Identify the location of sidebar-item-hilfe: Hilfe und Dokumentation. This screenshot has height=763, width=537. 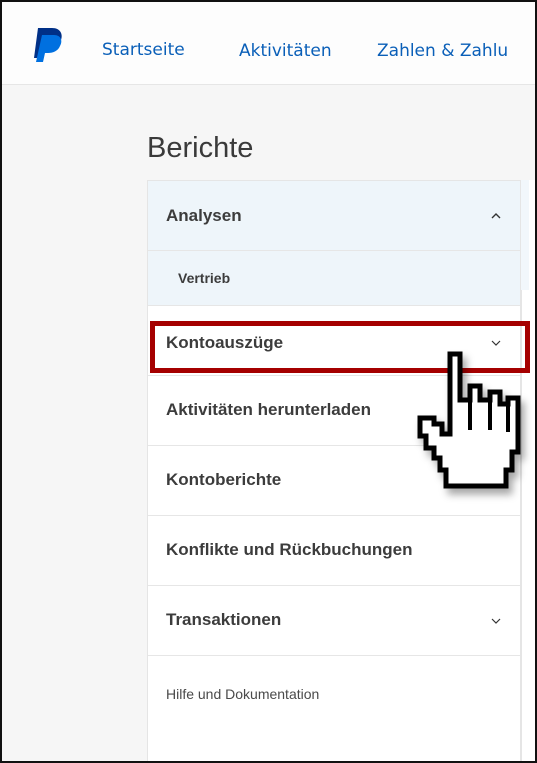
(334, 696).